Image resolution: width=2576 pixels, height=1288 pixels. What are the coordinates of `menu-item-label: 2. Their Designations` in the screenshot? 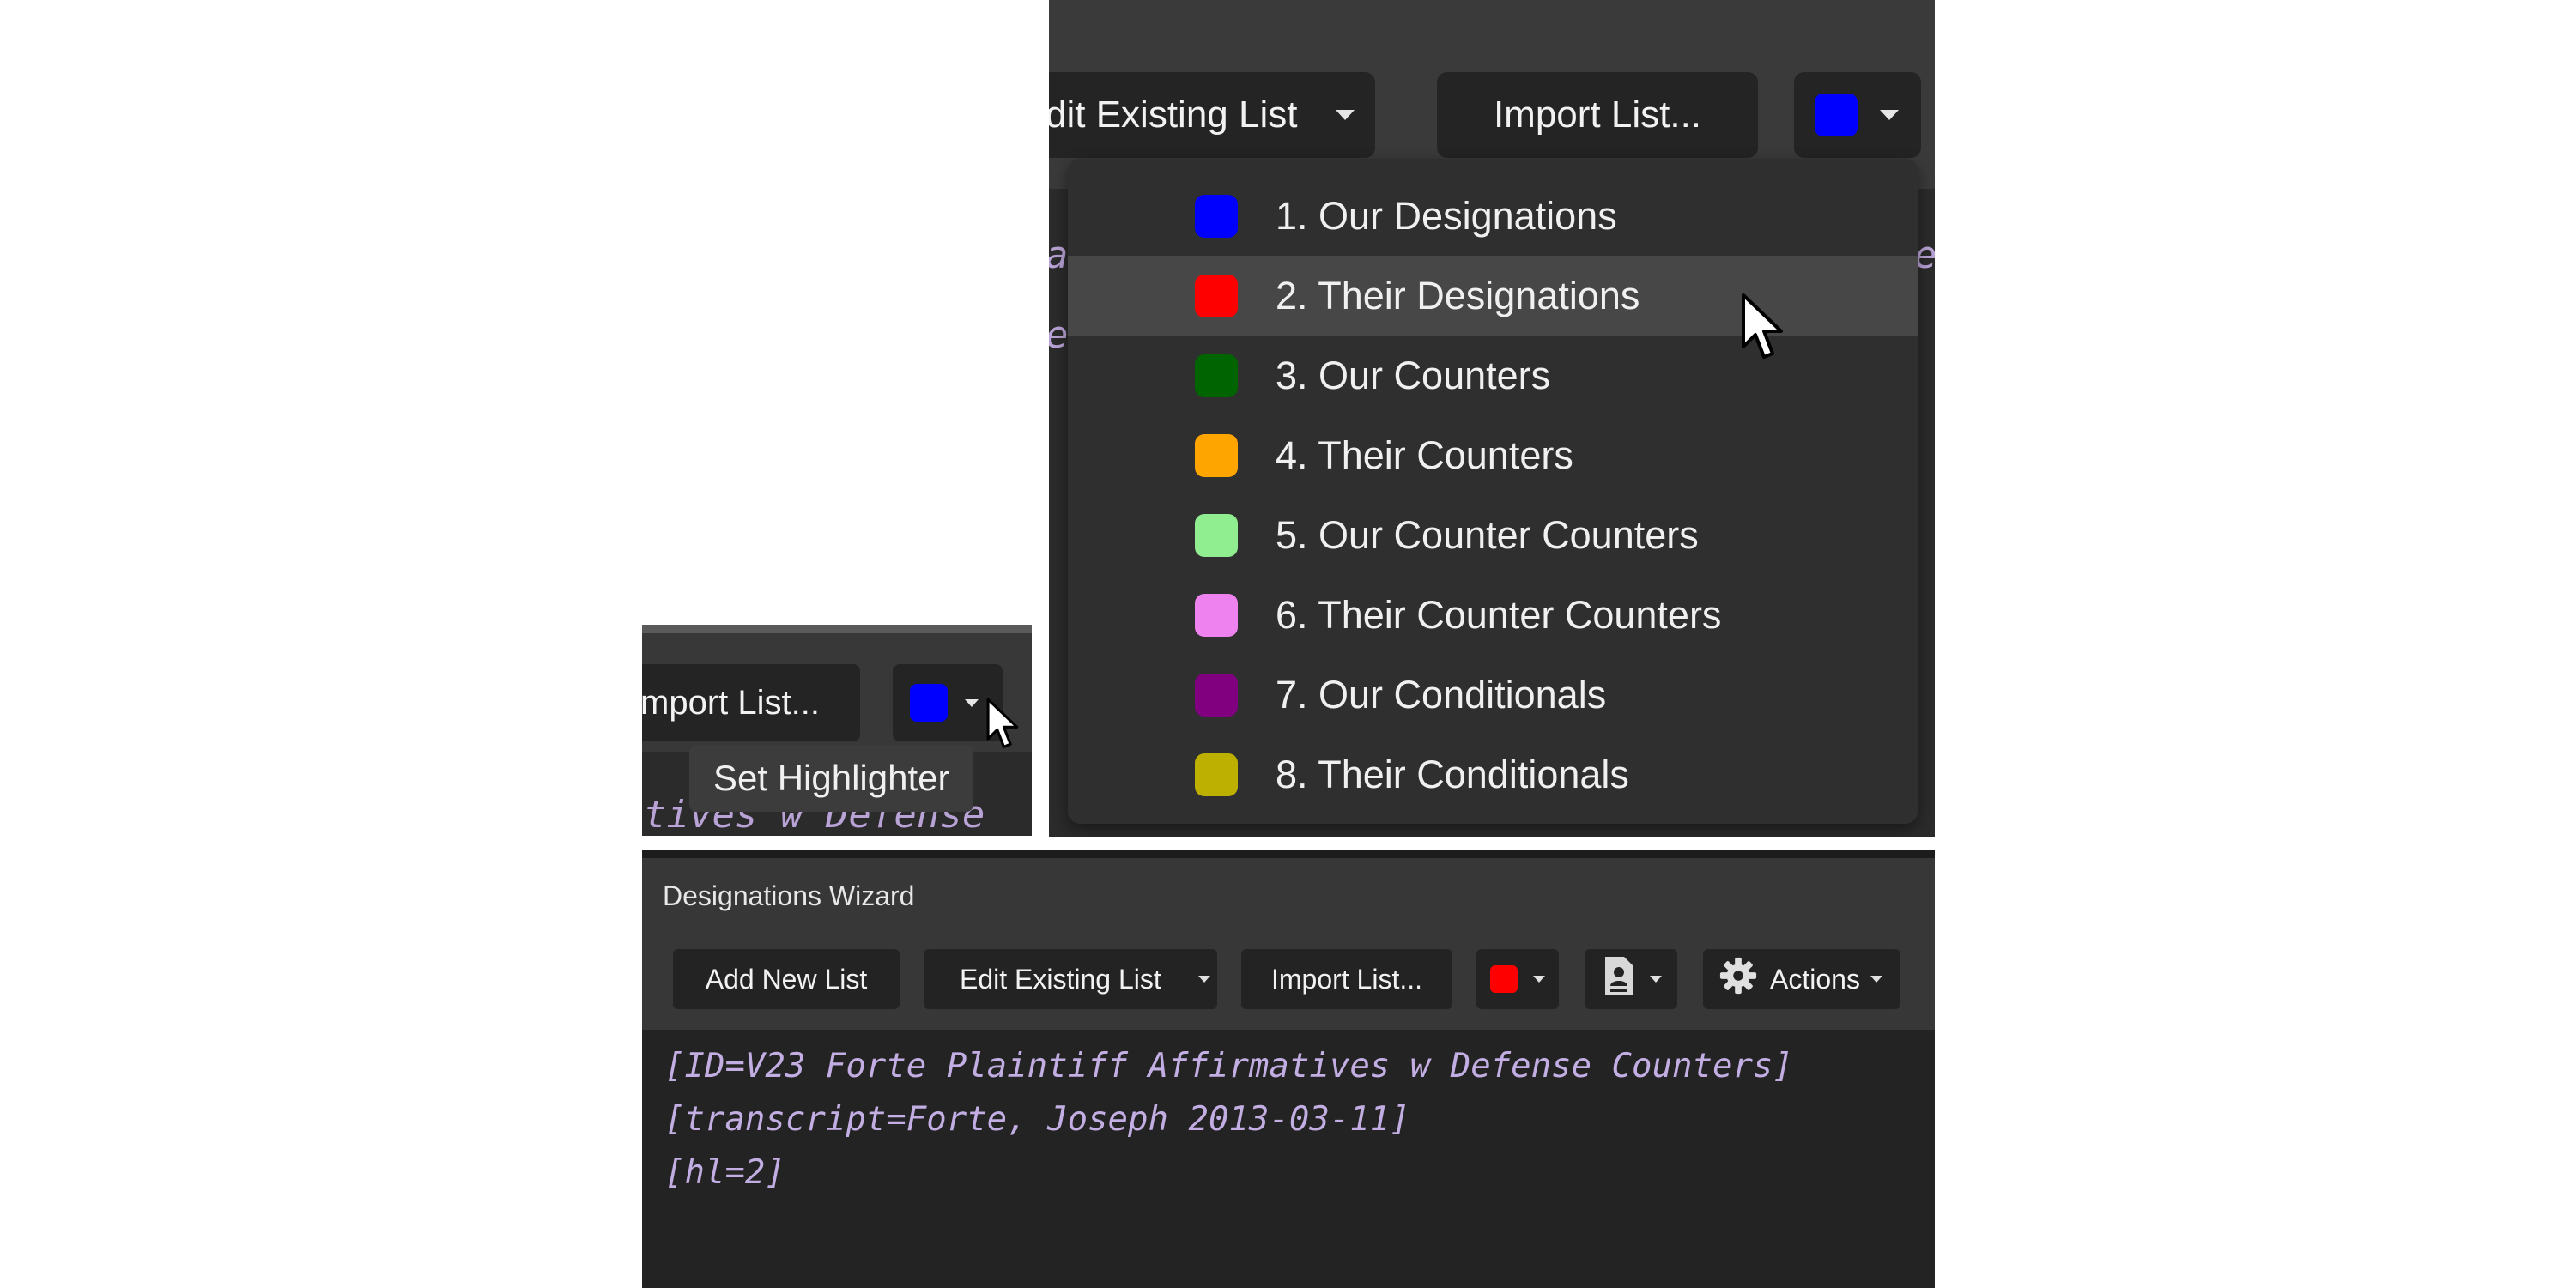 It's located at (1458, 295).